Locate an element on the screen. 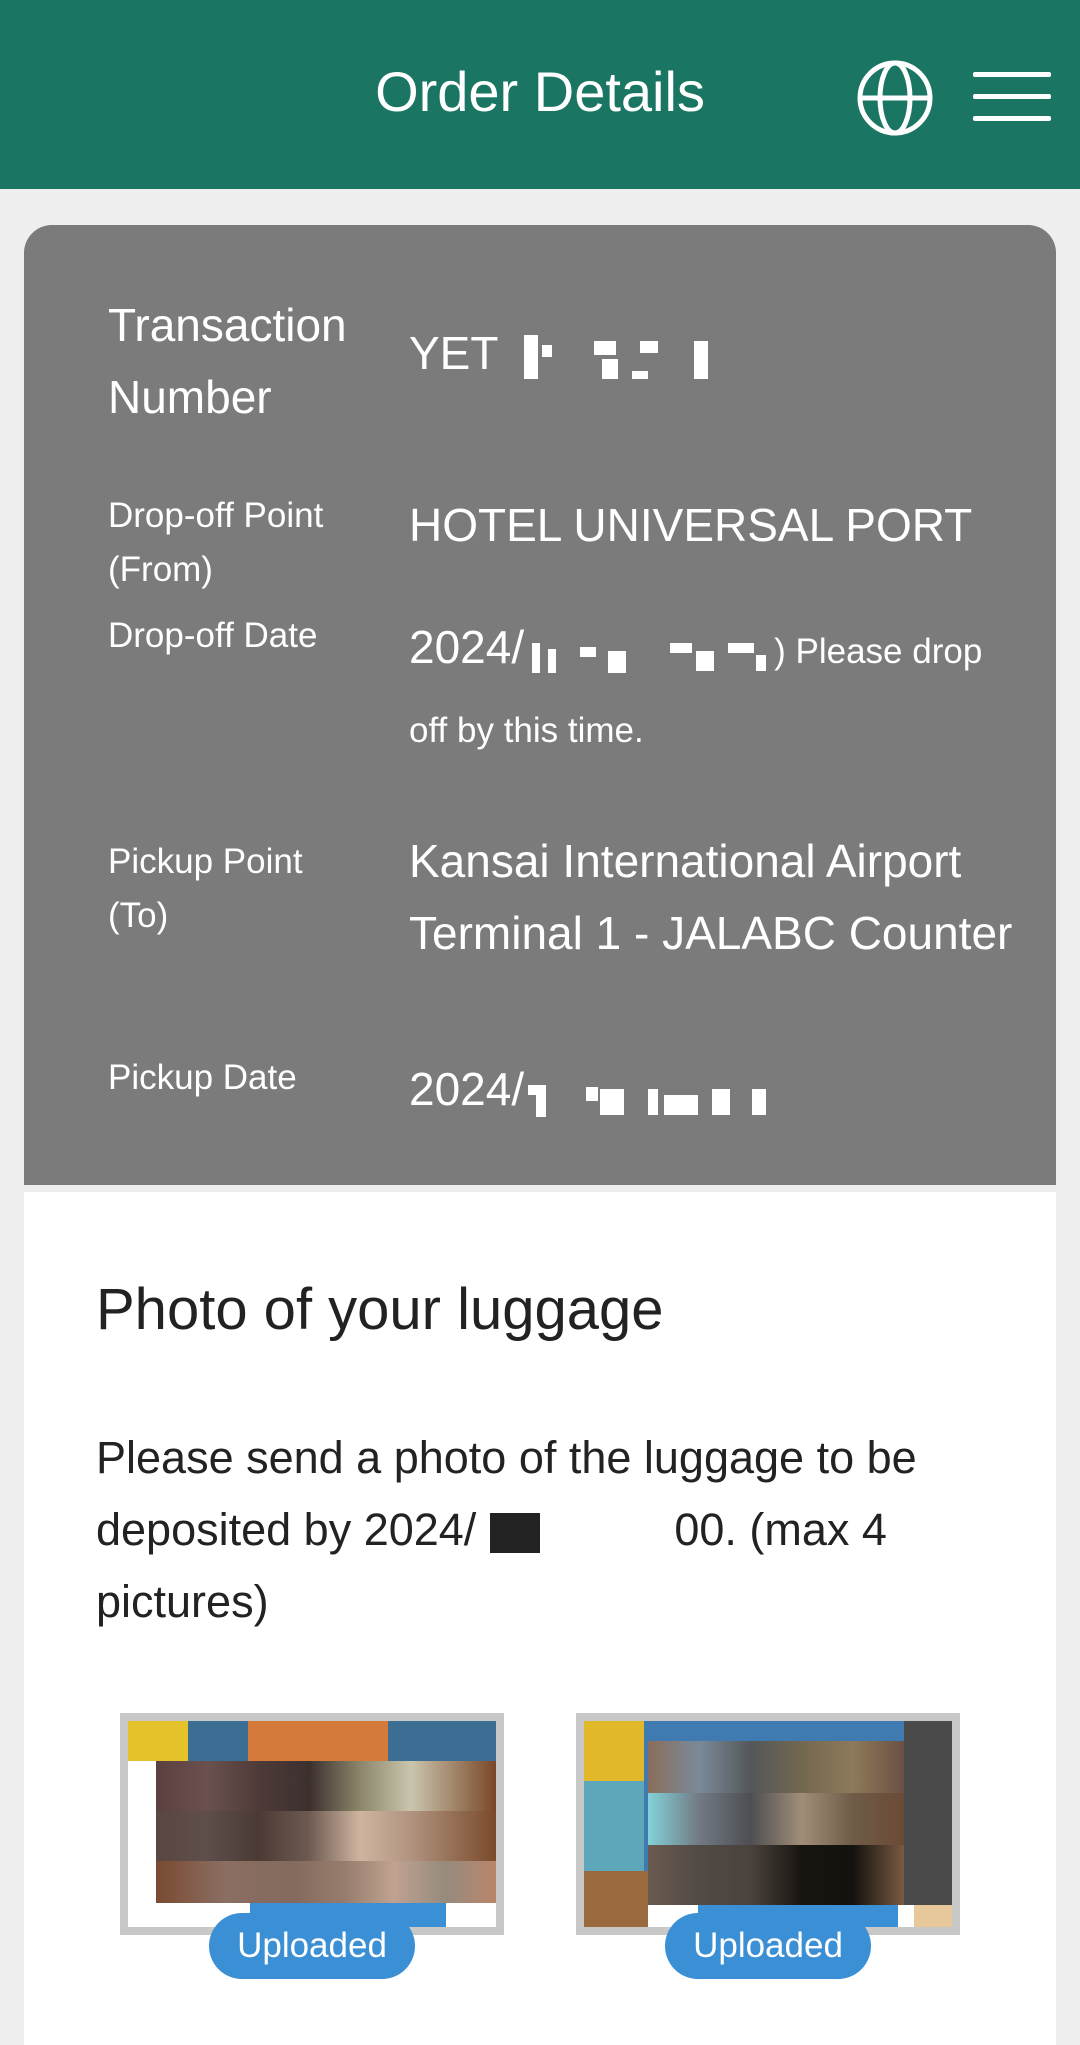 The width and height of the screenshot is (1080, 2045). transaction-number-label: Transaction Number is located at coordinates (227, 361).